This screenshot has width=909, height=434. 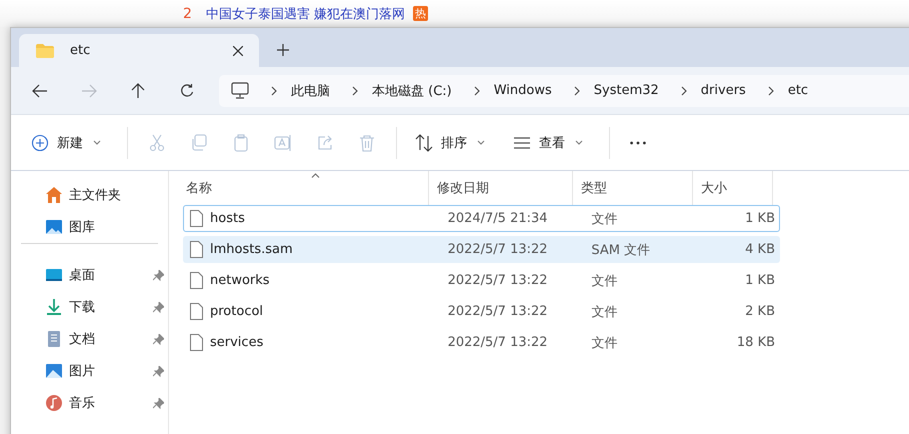 I want to click on folder-icon, so click(x=45, y=51).